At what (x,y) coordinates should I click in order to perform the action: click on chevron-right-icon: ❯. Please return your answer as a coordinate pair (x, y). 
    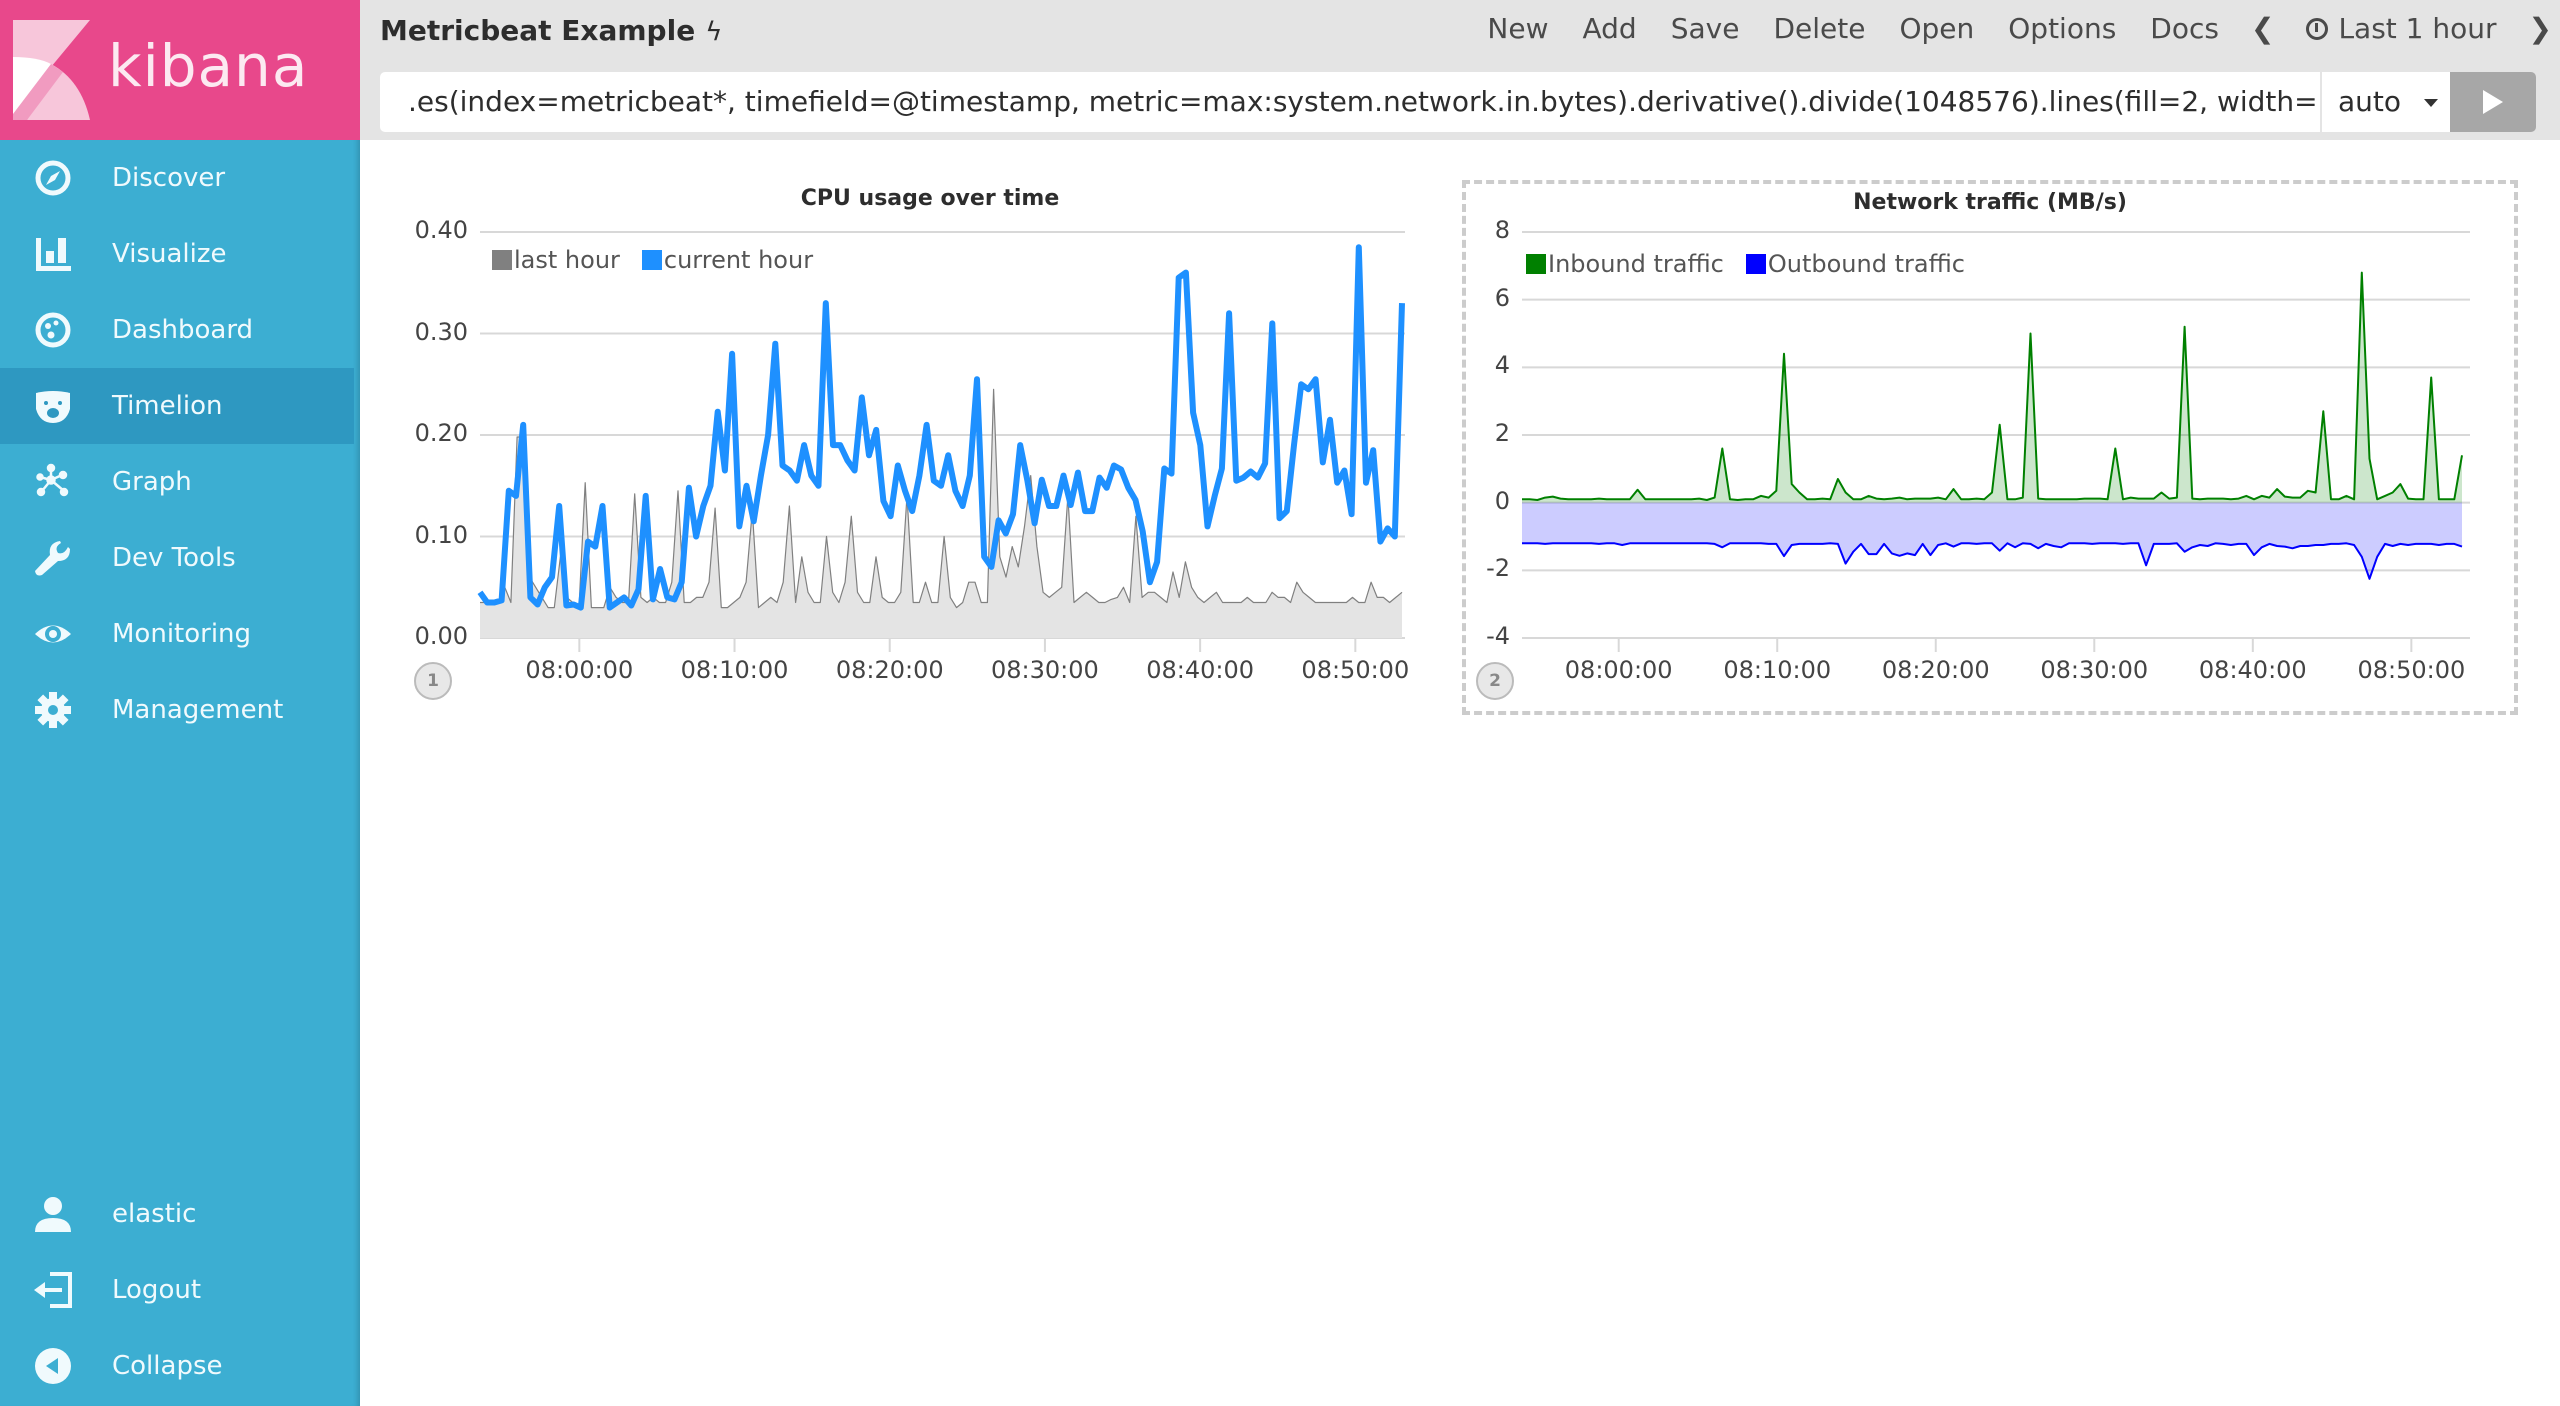
    Looking at the image, I should click on (2540, 28).